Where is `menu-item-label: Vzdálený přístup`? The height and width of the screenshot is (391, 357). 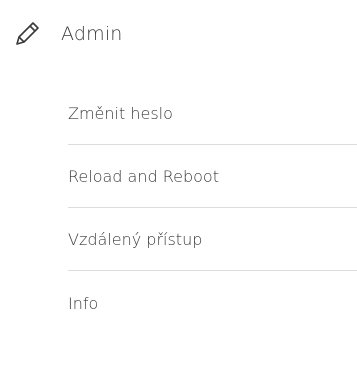
menu-item-label: Vzdálený přístup is located at coordinates (135, 239).